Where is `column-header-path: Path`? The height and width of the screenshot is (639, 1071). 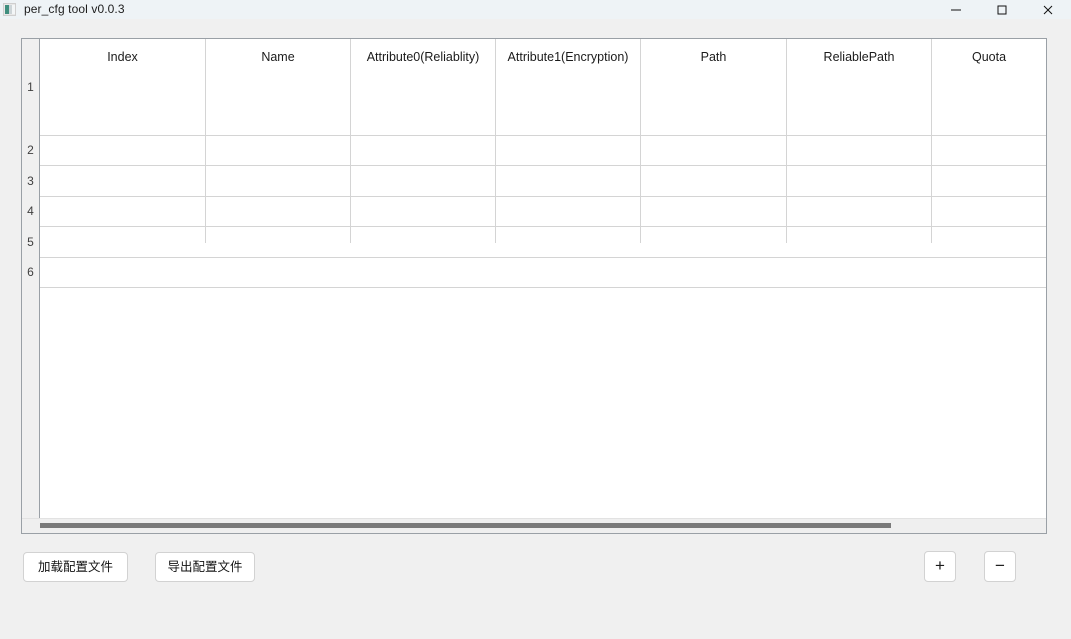 column-header-path: Path is located at coordinates (713, 57).